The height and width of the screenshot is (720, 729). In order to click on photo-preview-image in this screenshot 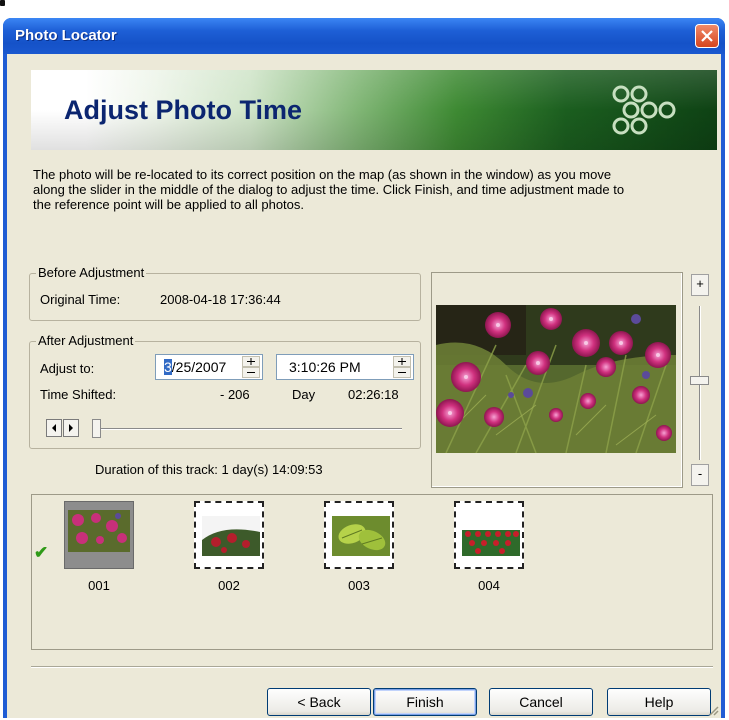, I will do `click(556, 379)`.